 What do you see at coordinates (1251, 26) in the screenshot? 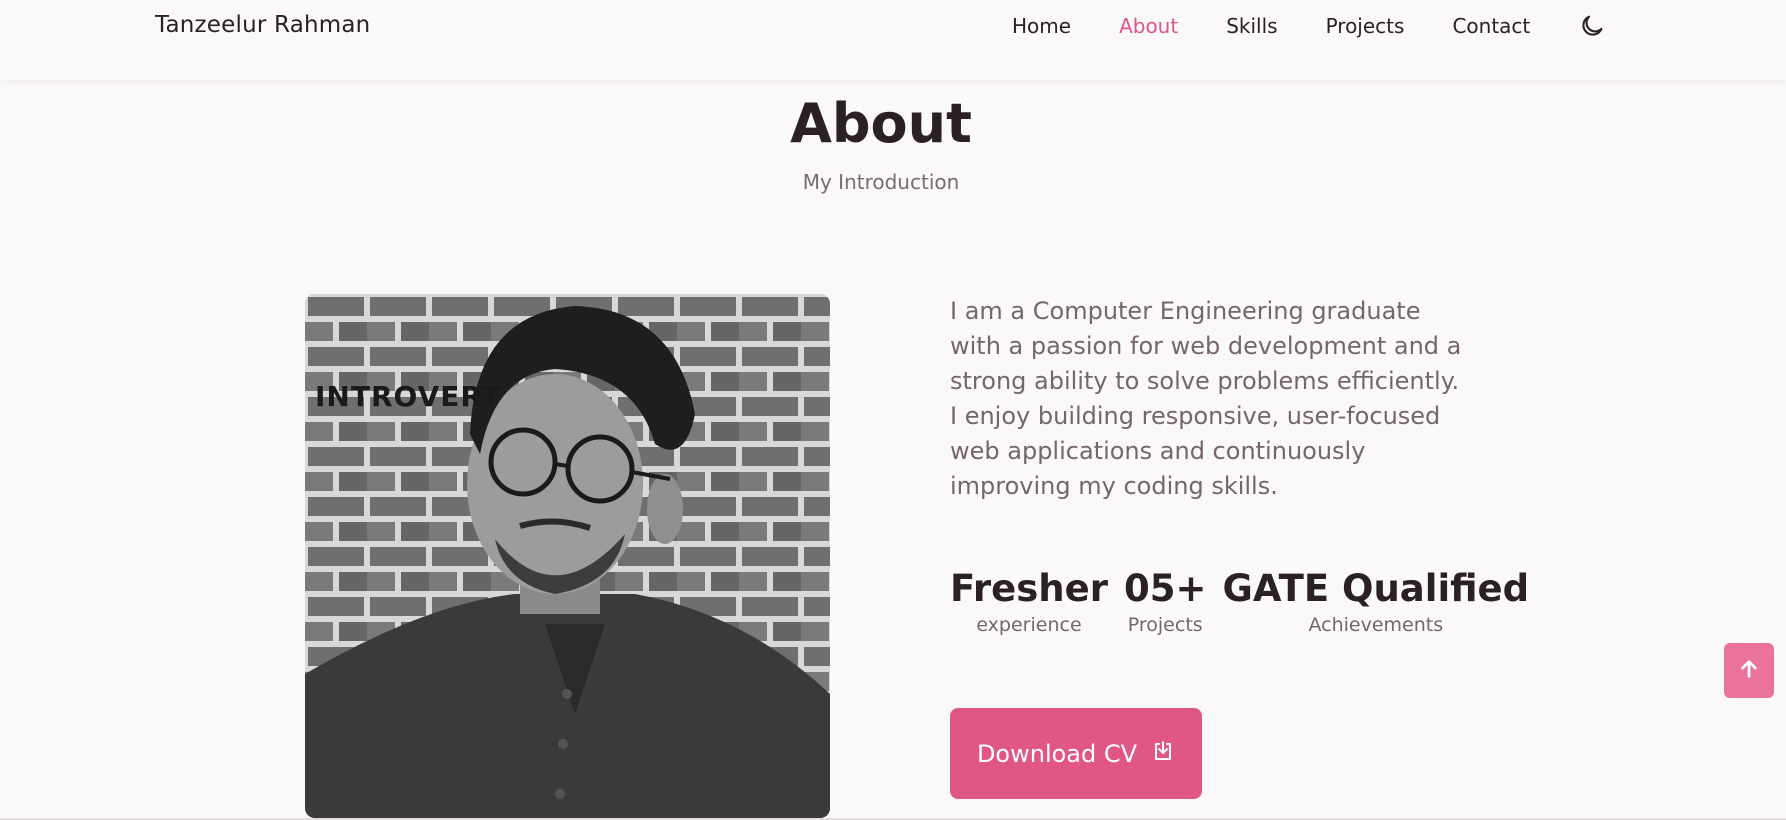
I see `nav-link-skills: Skills` at bounding box center [1251, 26].